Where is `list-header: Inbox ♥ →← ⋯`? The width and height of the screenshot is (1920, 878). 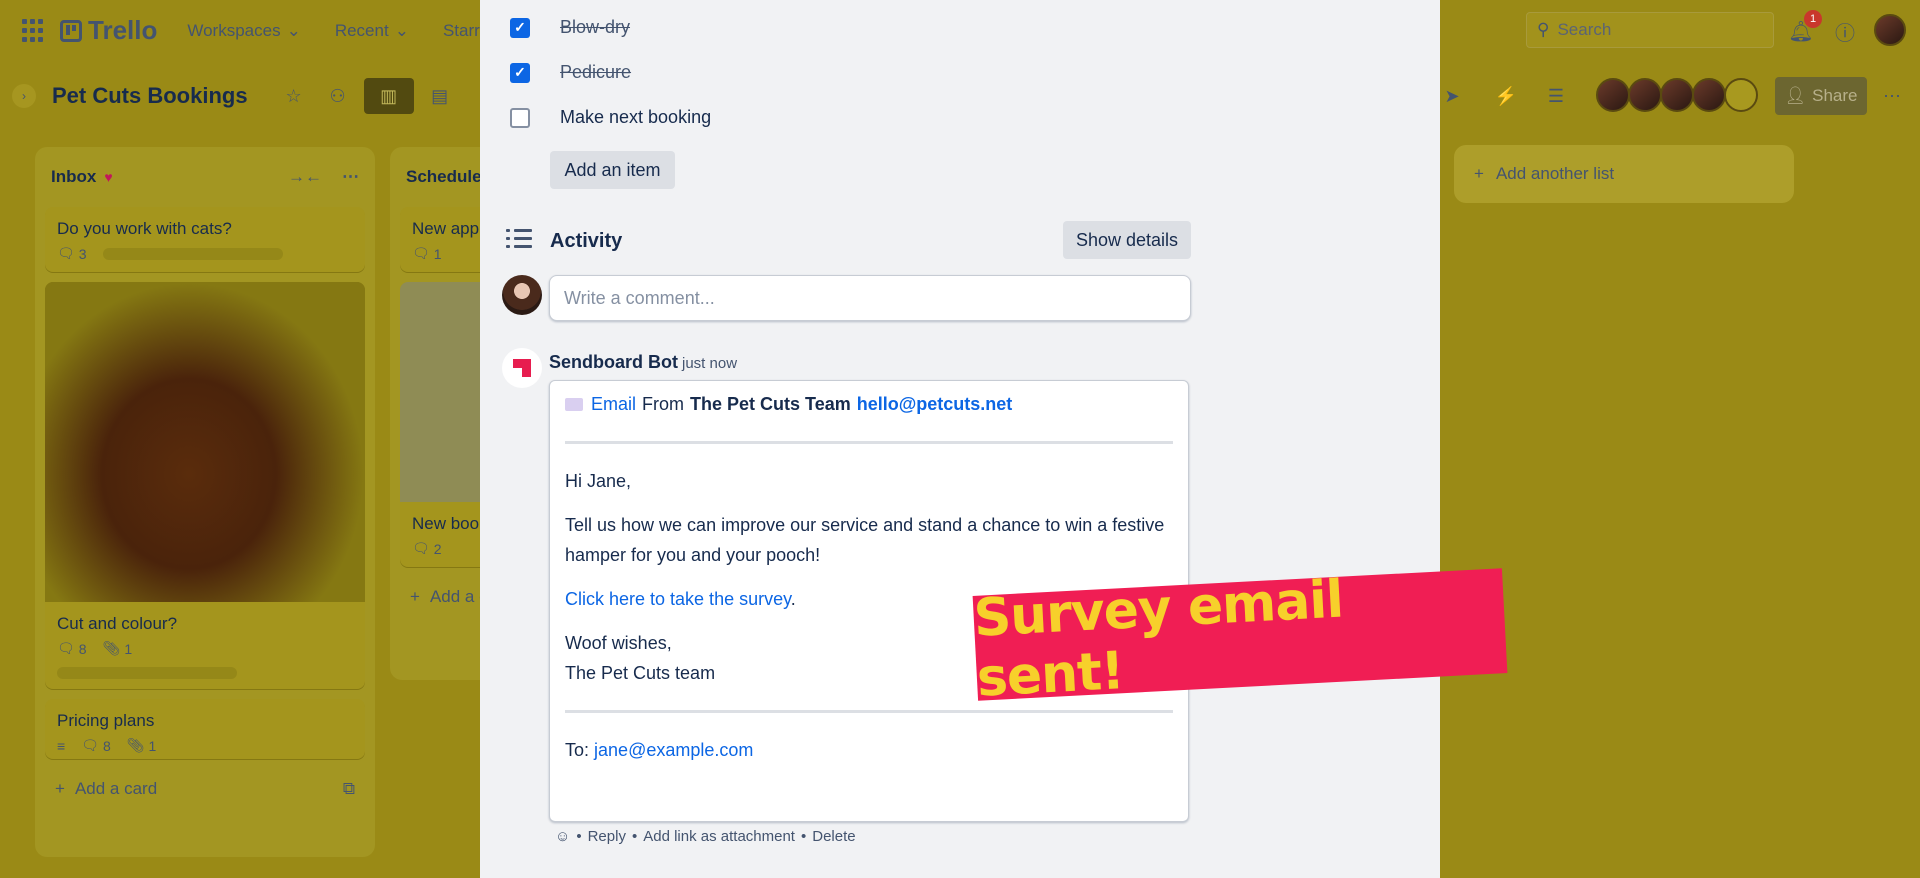
list-header: Inbox ♥ →← ⋯ is located at coordinates (205, 177).